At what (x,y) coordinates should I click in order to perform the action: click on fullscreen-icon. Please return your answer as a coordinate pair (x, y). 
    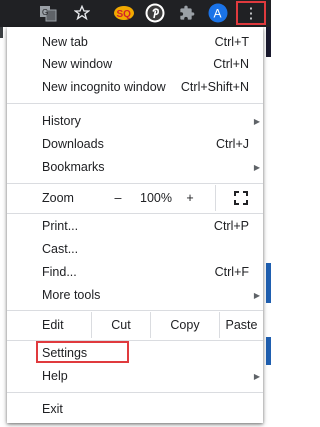
    Looking at the image, I should click on (241, 198).